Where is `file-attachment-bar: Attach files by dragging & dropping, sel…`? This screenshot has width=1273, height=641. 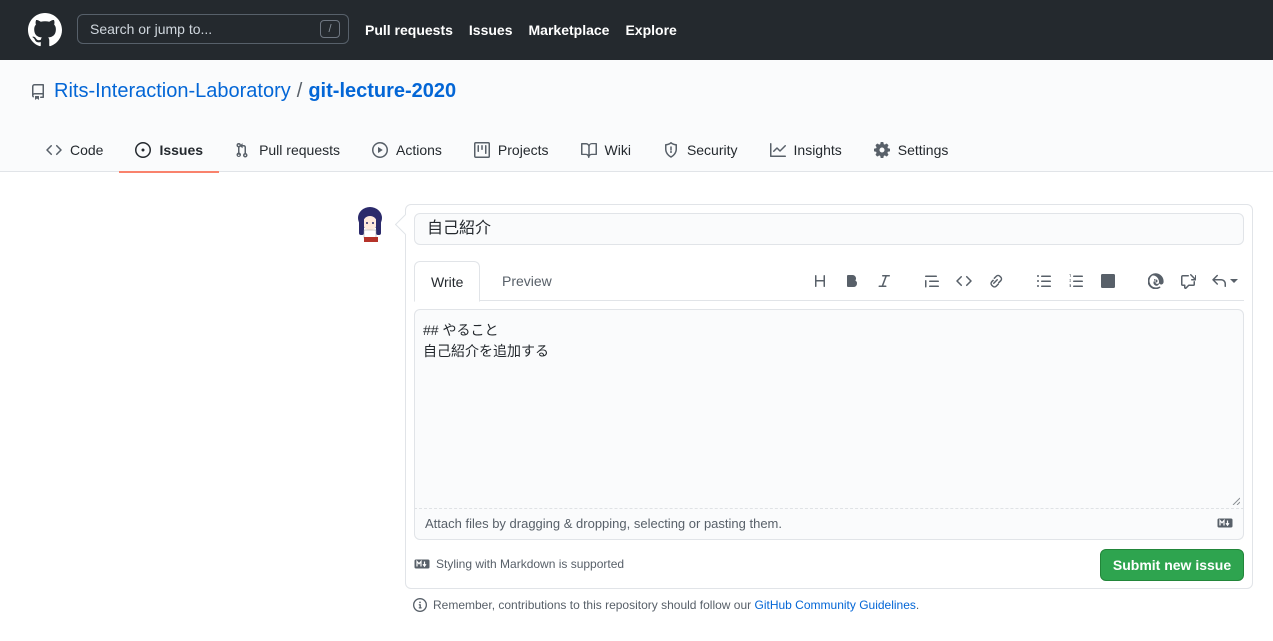
file-attachment-bar: Attach files by dragging & dropping, sel… is located at coordinates (829, 524).